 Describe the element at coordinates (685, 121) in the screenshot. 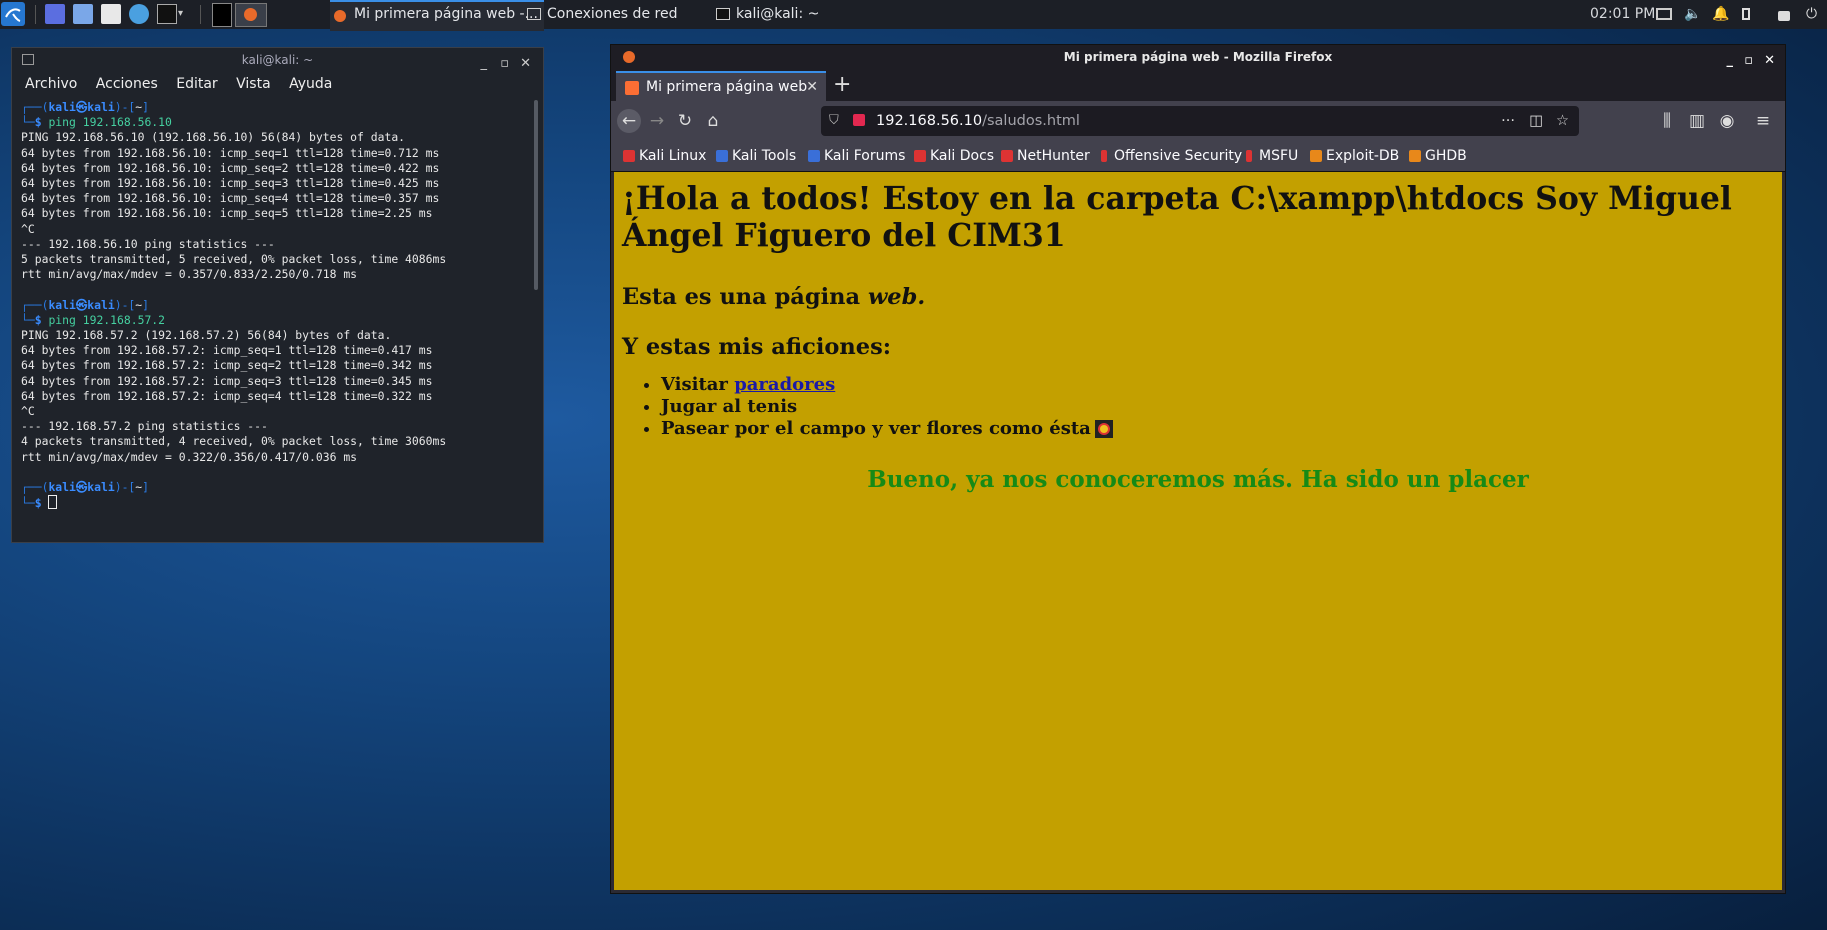

I see `reload-button: ↻` at that location.